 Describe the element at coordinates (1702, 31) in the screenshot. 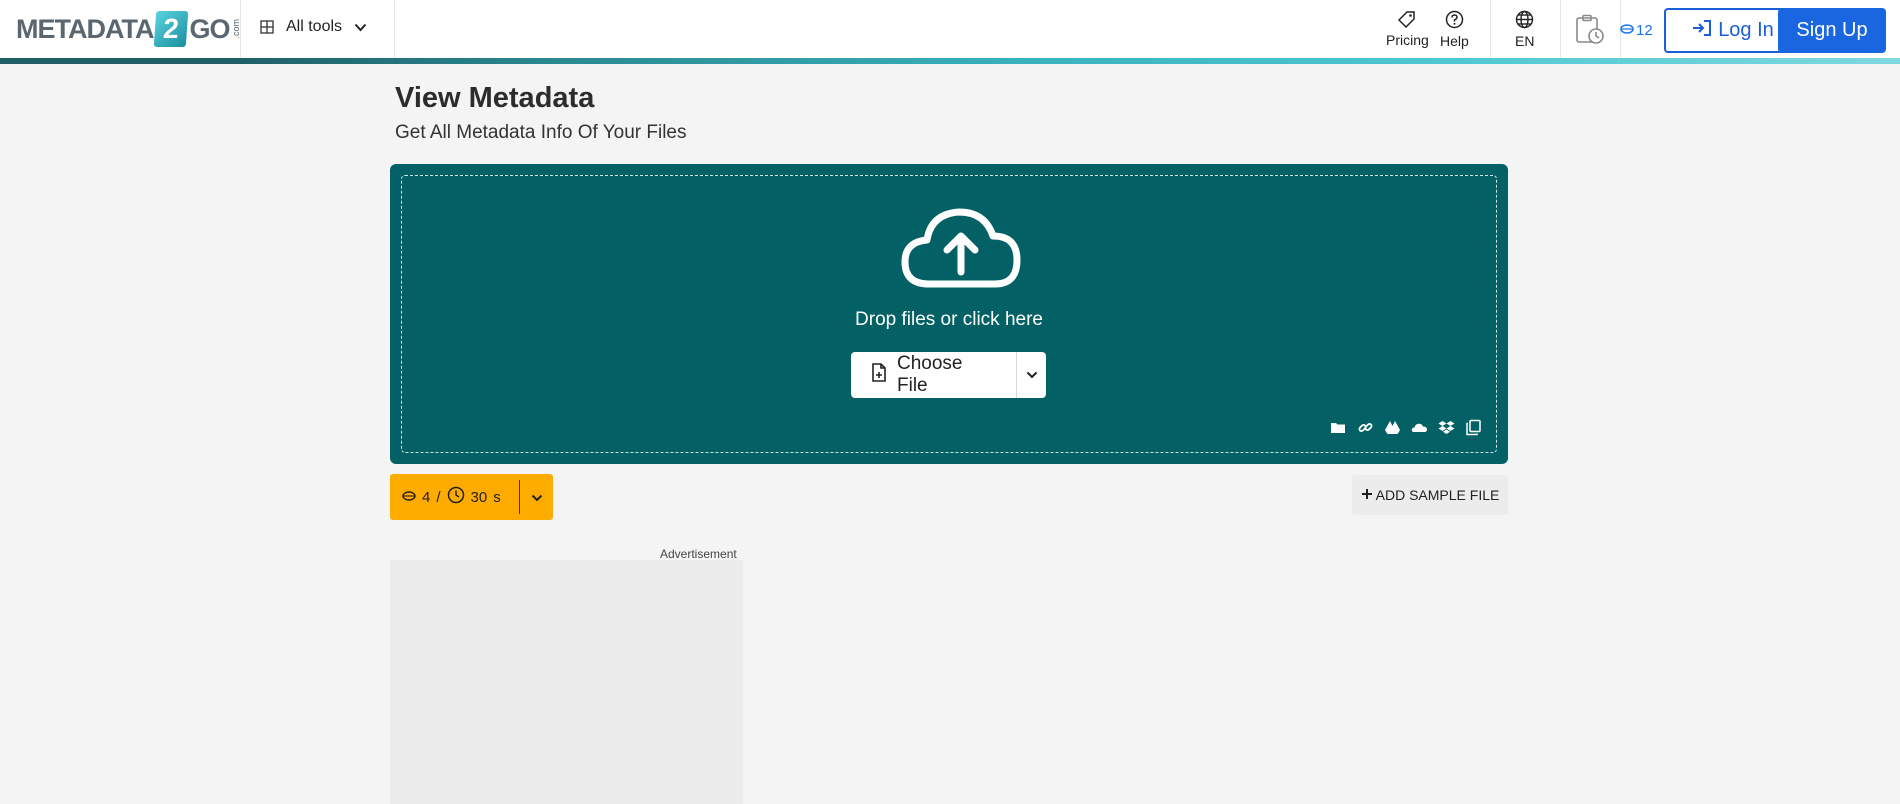

I see `sign-in-icon` at that location.